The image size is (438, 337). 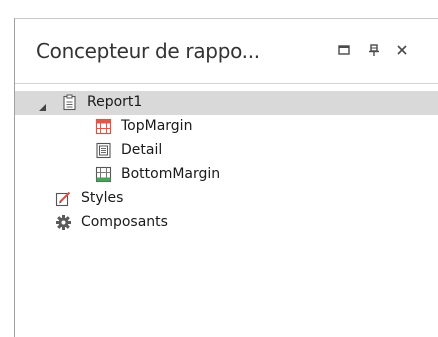 What do you see at coordinates (226, 223) in the screenshot?
I see `tree-item-composants: Composants` at bounding box center [226, 223].